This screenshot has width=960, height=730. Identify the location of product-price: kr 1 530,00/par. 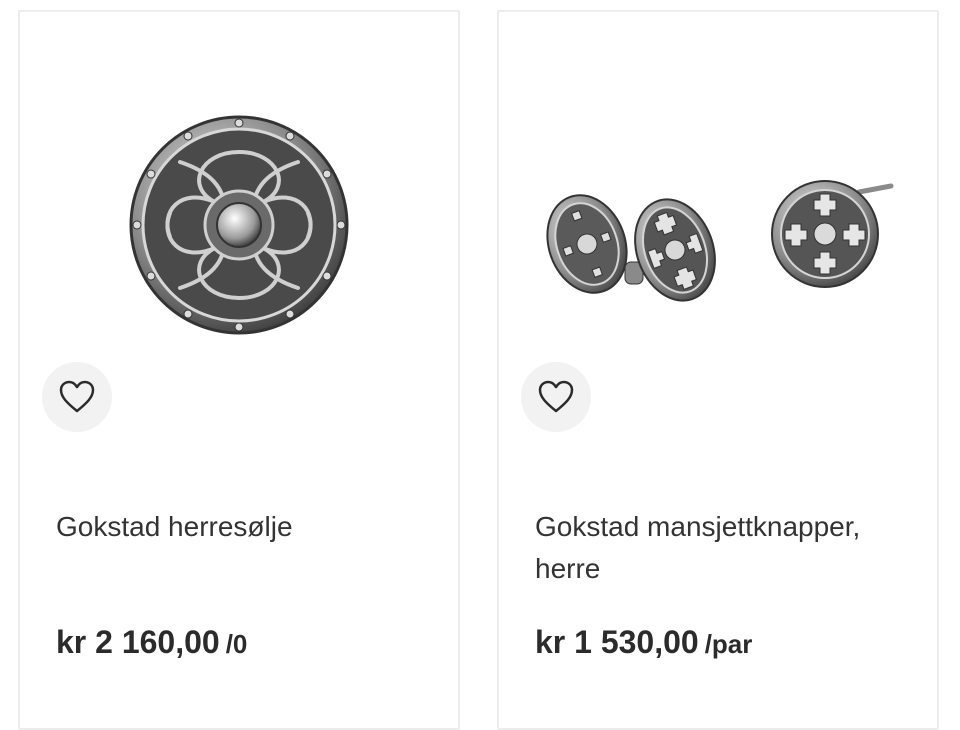
(643, 642).